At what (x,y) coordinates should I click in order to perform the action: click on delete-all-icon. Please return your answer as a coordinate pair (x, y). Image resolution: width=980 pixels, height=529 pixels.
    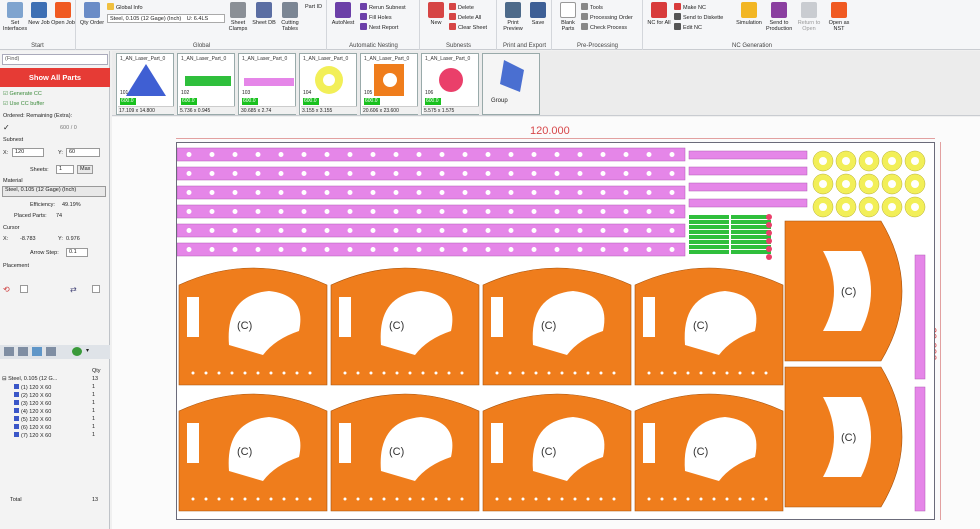
    Looking at the image, I should click on (452, 16).